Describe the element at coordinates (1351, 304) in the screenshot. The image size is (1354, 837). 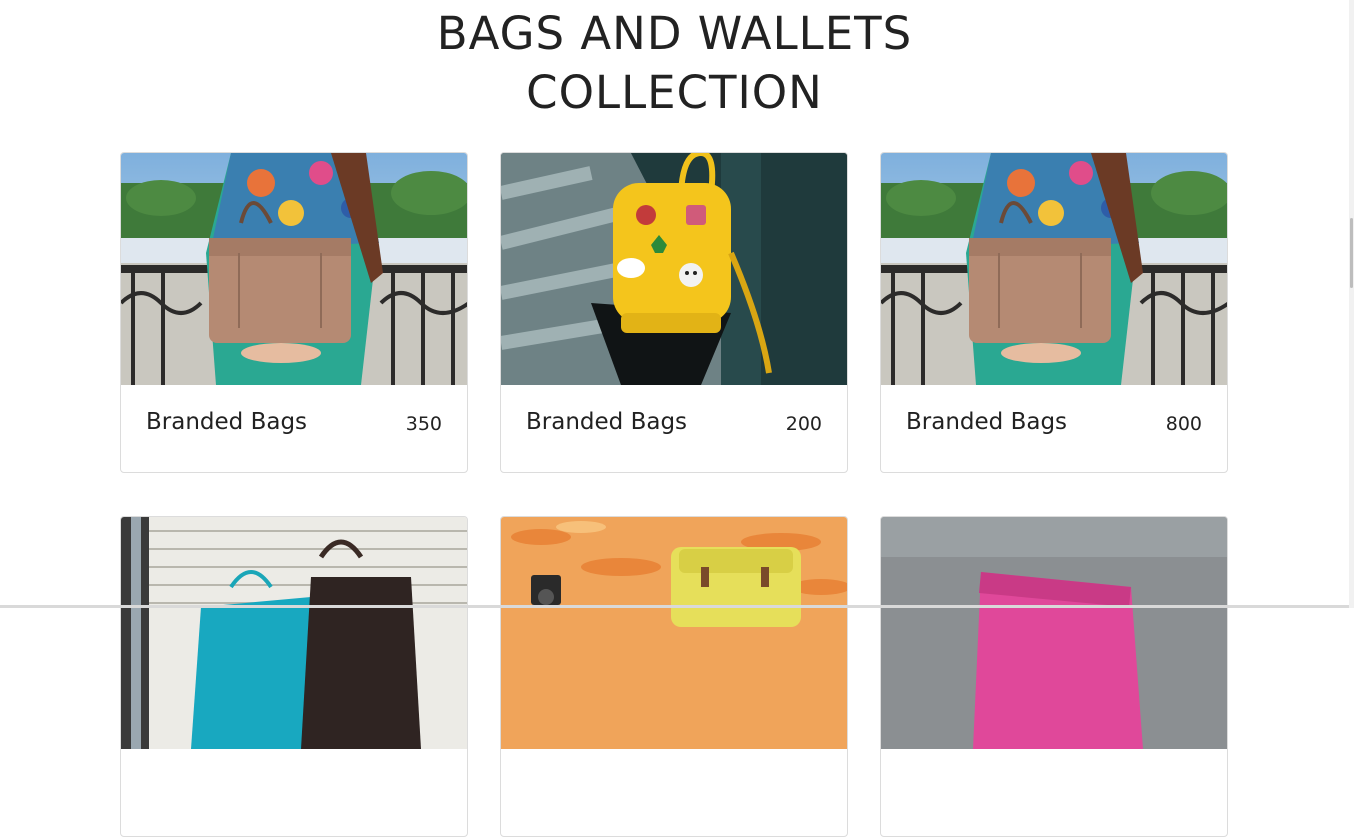
I see `scrollbar-track` at that location.